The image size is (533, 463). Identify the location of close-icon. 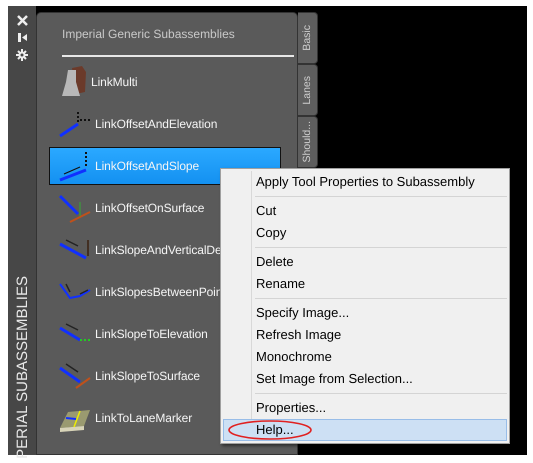
(22, 20).